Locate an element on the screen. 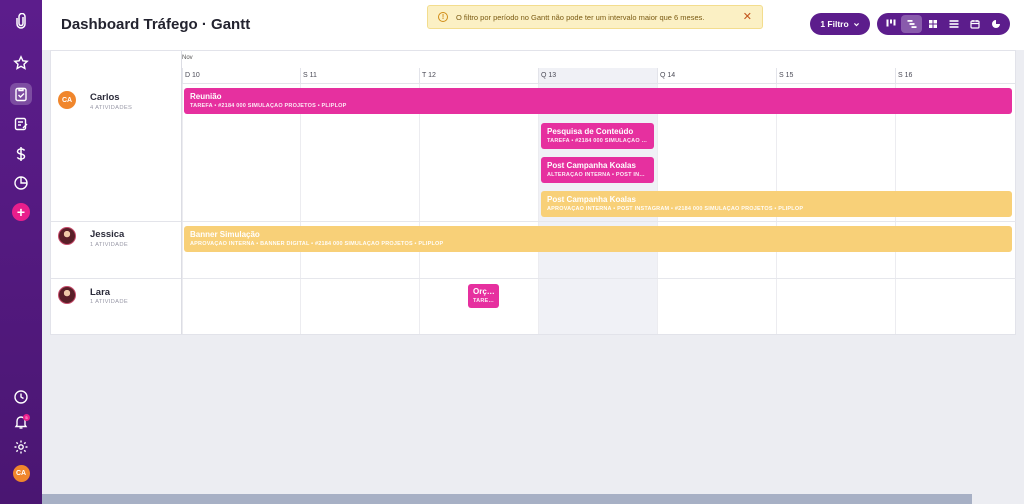 This screenshot has height=504, width=1024. gantt-icon is located at coordinates (911, 24).